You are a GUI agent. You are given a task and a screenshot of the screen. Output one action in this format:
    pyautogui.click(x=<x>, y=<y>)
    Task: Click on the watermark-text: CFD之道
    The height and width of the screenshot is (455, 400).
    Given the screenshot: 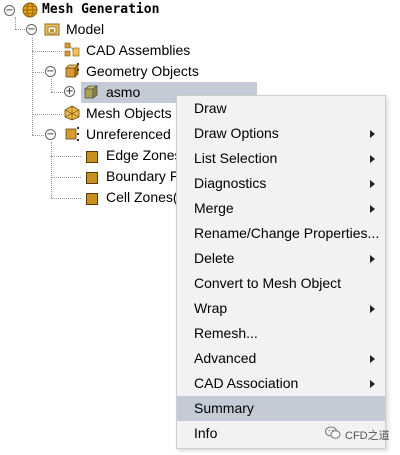 What is the action you would take?
    pyautogui.click(x=367, y=435)
    